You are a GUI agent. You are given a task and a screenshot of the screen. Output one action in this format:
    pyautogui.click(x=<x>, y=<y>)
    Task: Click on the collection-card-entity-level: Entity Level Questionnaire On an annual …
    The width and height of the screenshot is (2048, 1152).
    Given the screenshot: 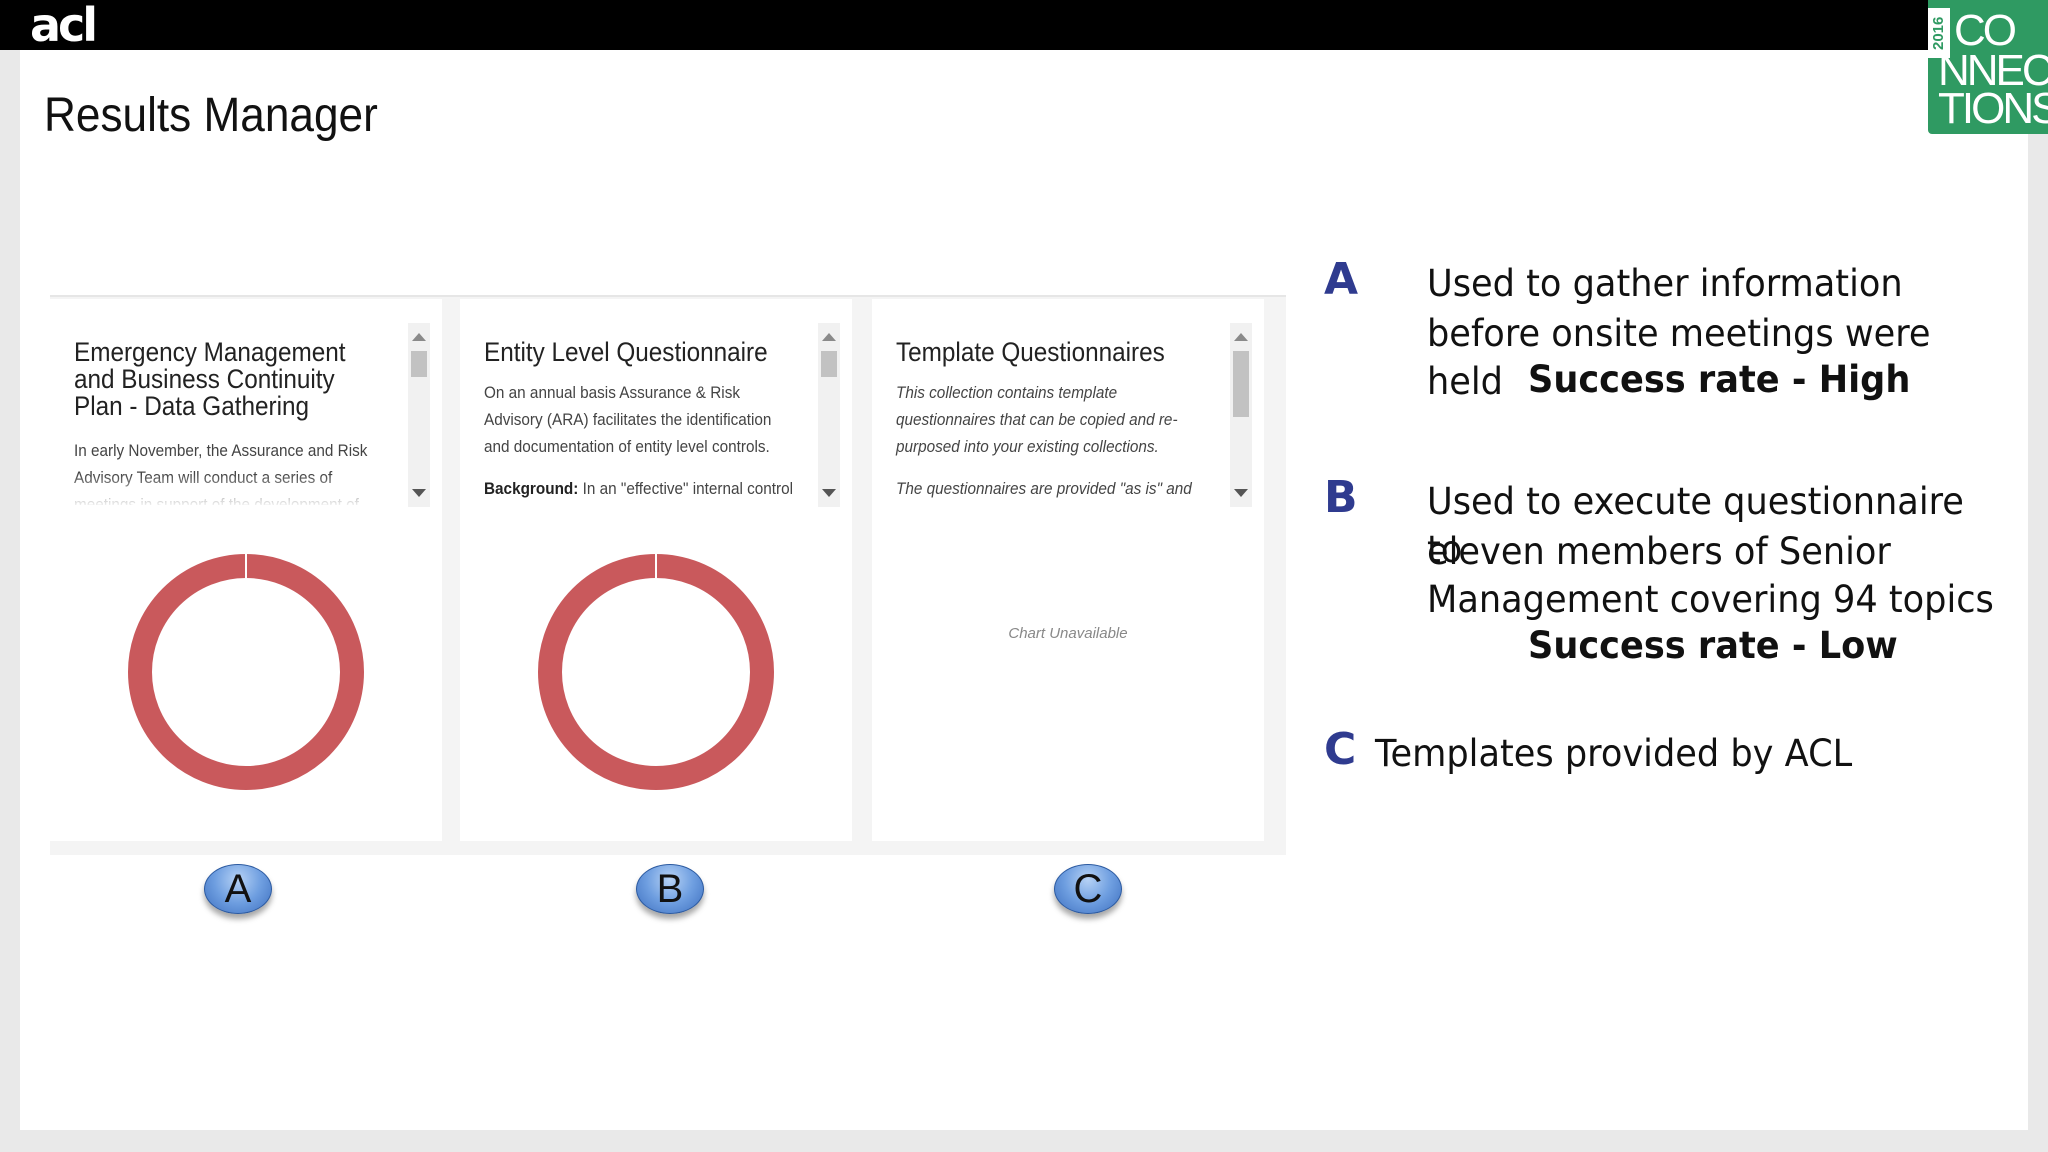 What is the action you would take?
    pyautogui.click(x=656, y=570)
    